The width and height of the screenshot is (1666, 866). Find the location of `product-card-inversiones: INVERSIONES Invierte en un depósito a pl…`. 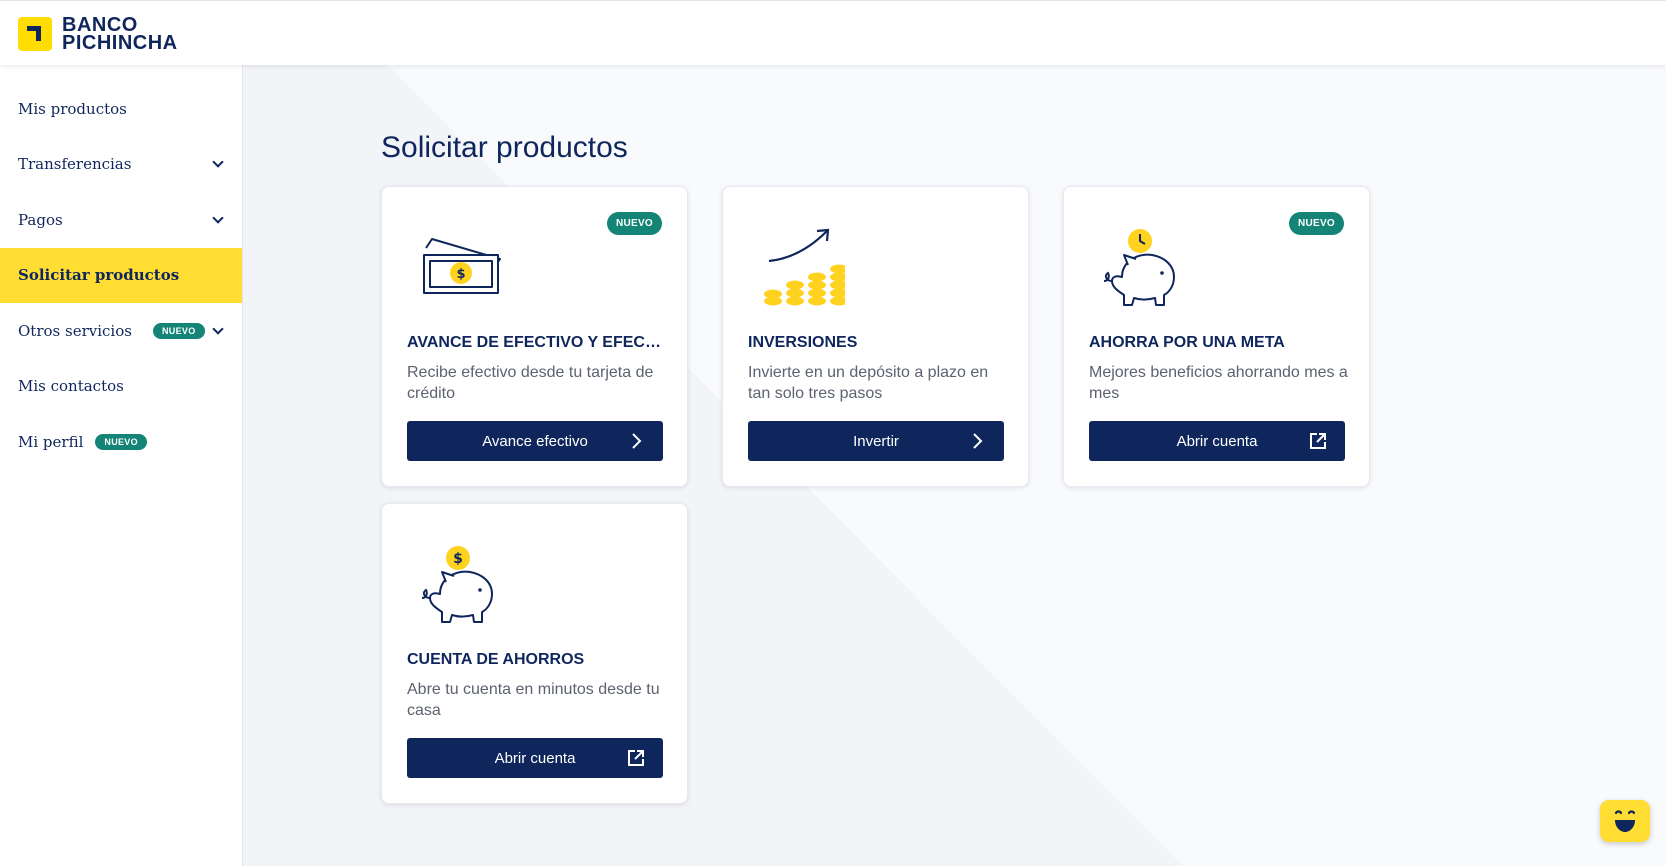

product-card-inversiones: INVERSIONES Invierte en un depósito a pl… is located at coordinates (875, 336).